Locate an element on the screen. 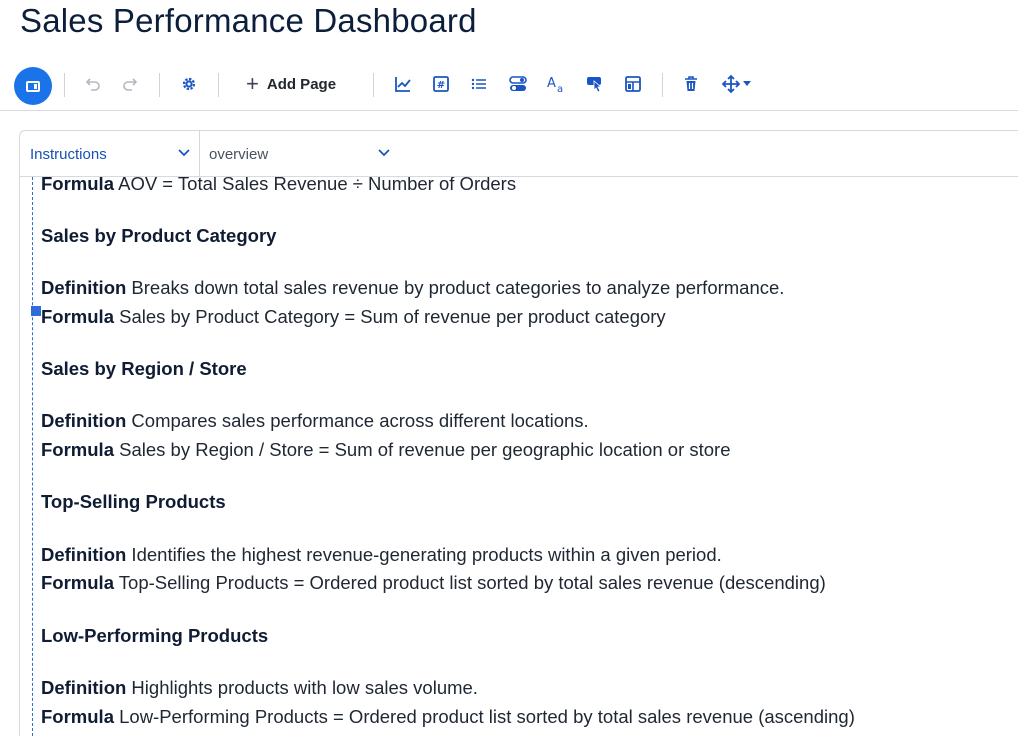  toolbar: + Add Page # Aa is located at coordinates (509, 85).